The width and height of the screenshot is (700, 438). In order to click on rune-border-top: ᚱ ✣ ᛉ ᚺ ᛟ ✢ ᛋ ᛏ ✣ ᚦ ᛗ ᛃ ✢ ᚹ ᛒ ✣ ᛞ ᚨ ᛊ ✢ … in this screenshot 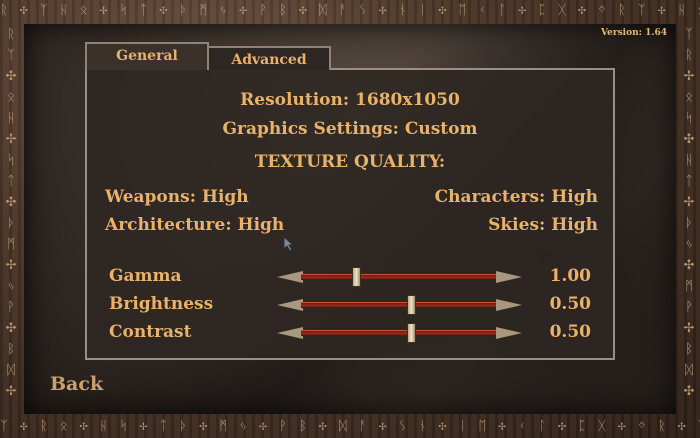, I will do `click(350, 10)`.